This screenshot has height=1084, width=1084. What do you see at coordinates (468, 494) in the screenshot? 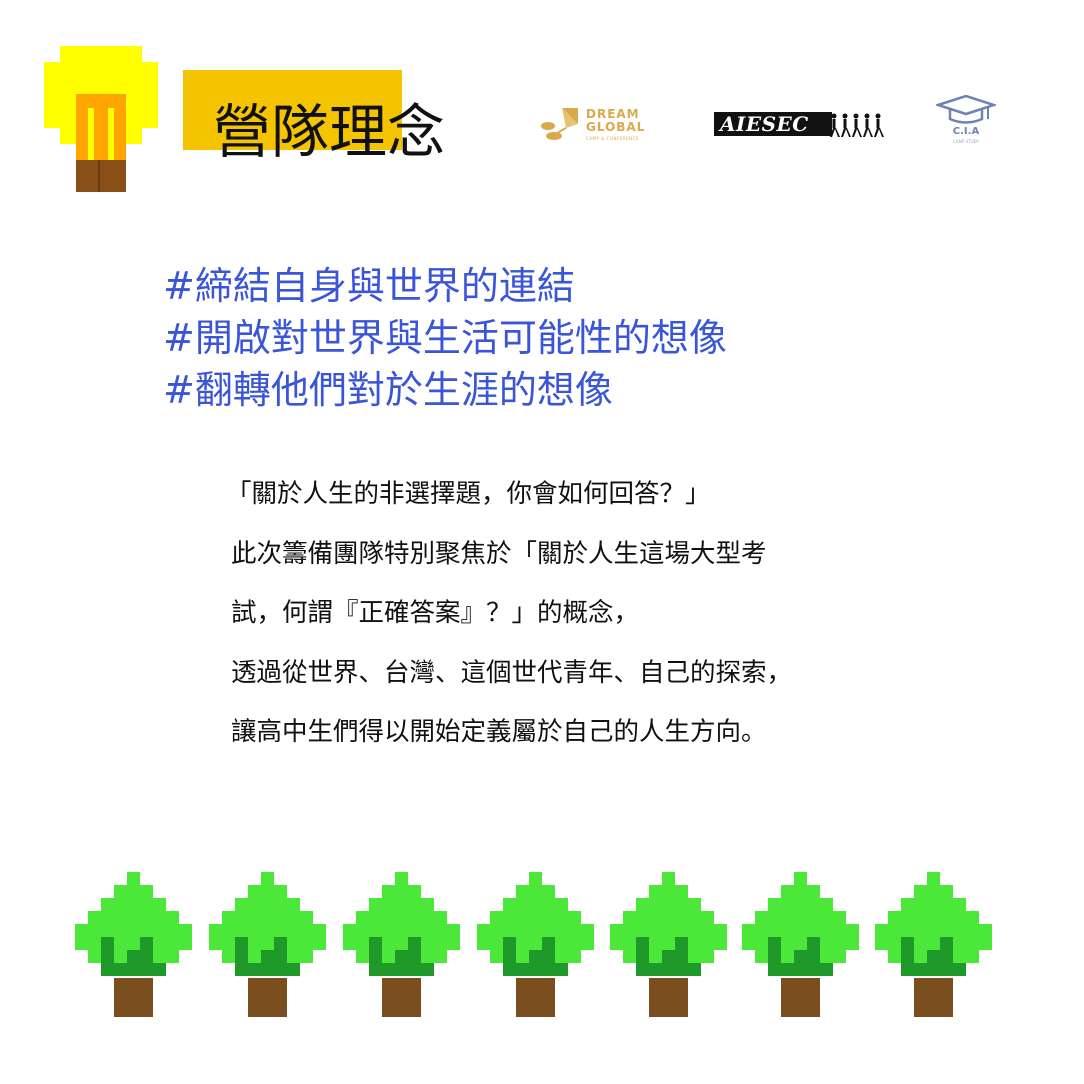
I see `paragraph-line-1: 「關於人生的非選擇題，你會如何回答？」` at bounding box center [468, 494].